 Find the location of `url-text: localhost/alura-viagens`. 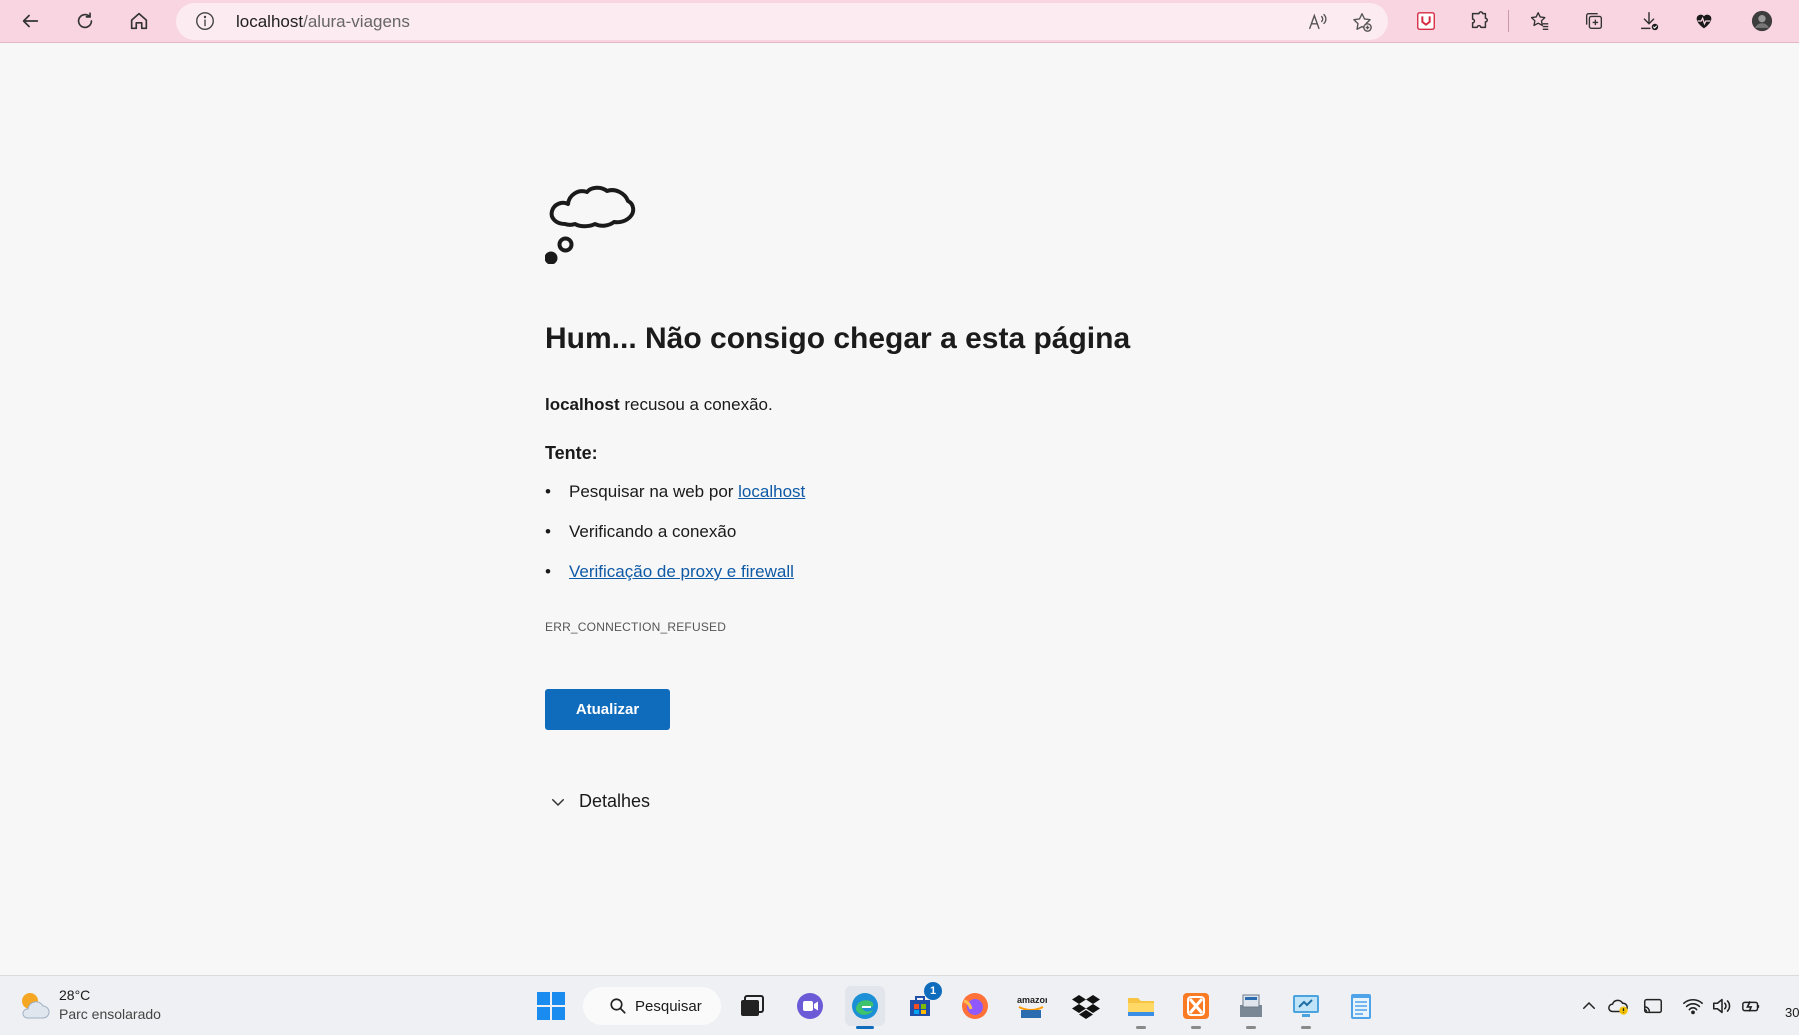

url-text: localhost/alura-viagens is located at coordinates (323, 22).